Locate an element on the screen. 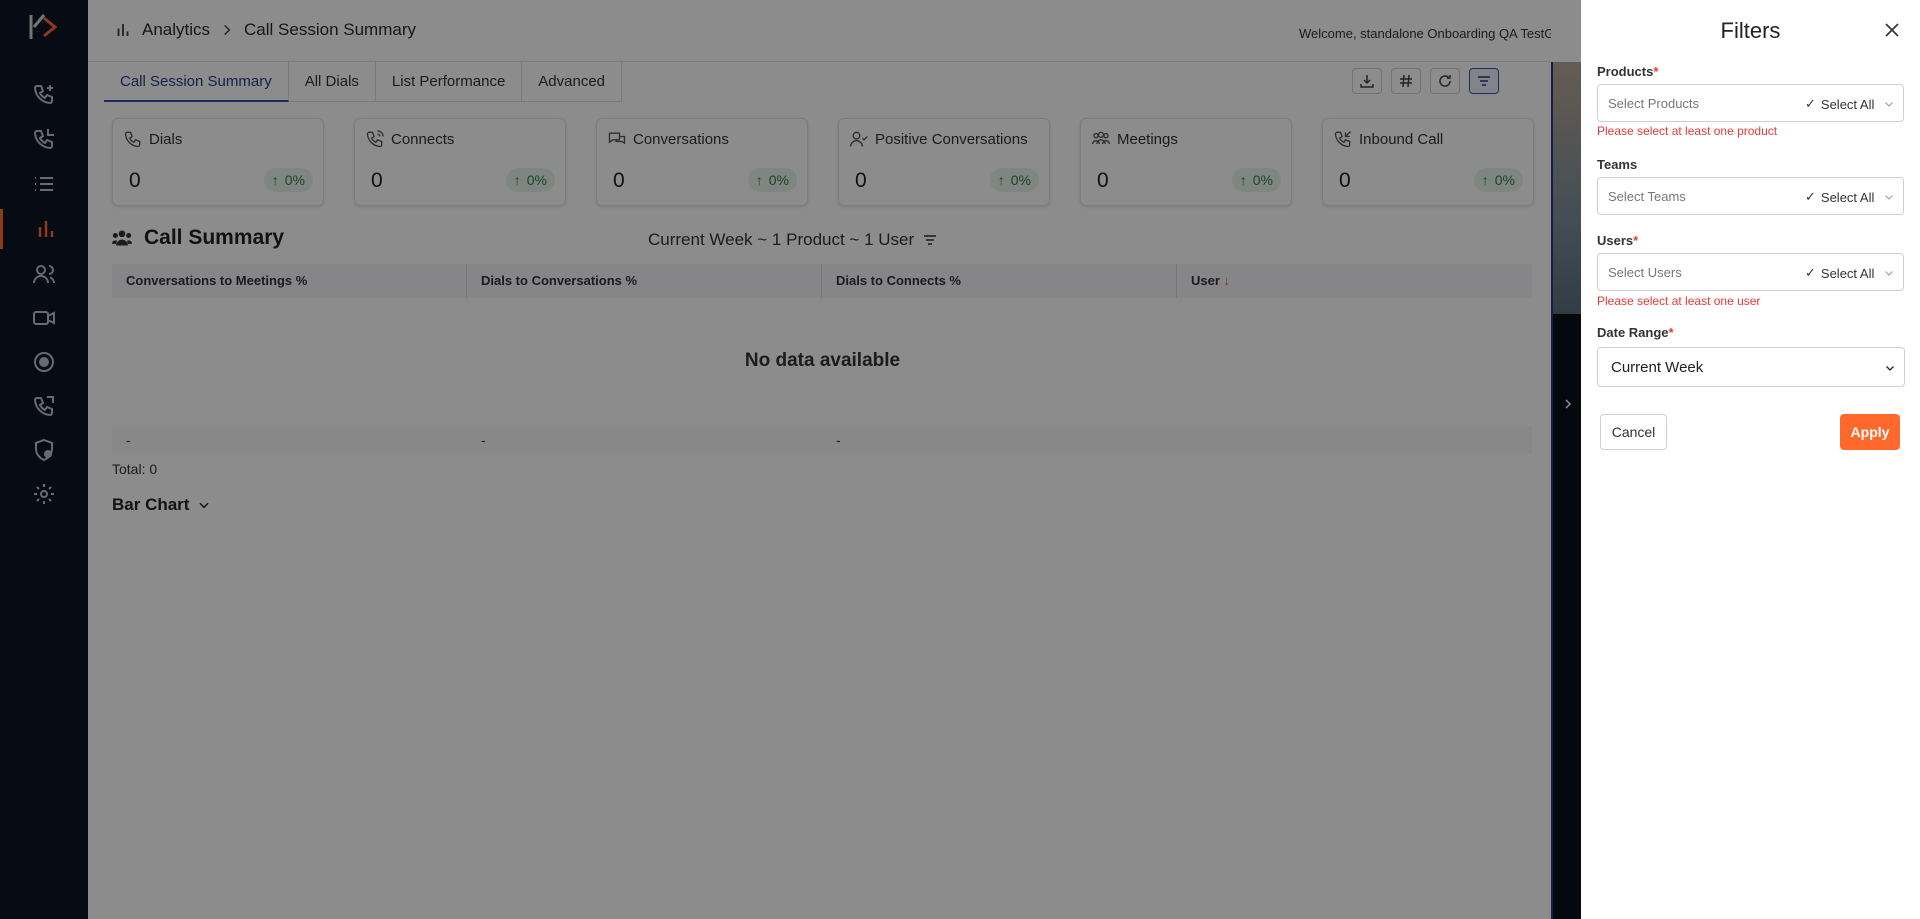  date-range-select: Current Week is located at coordinates (1751, 367).